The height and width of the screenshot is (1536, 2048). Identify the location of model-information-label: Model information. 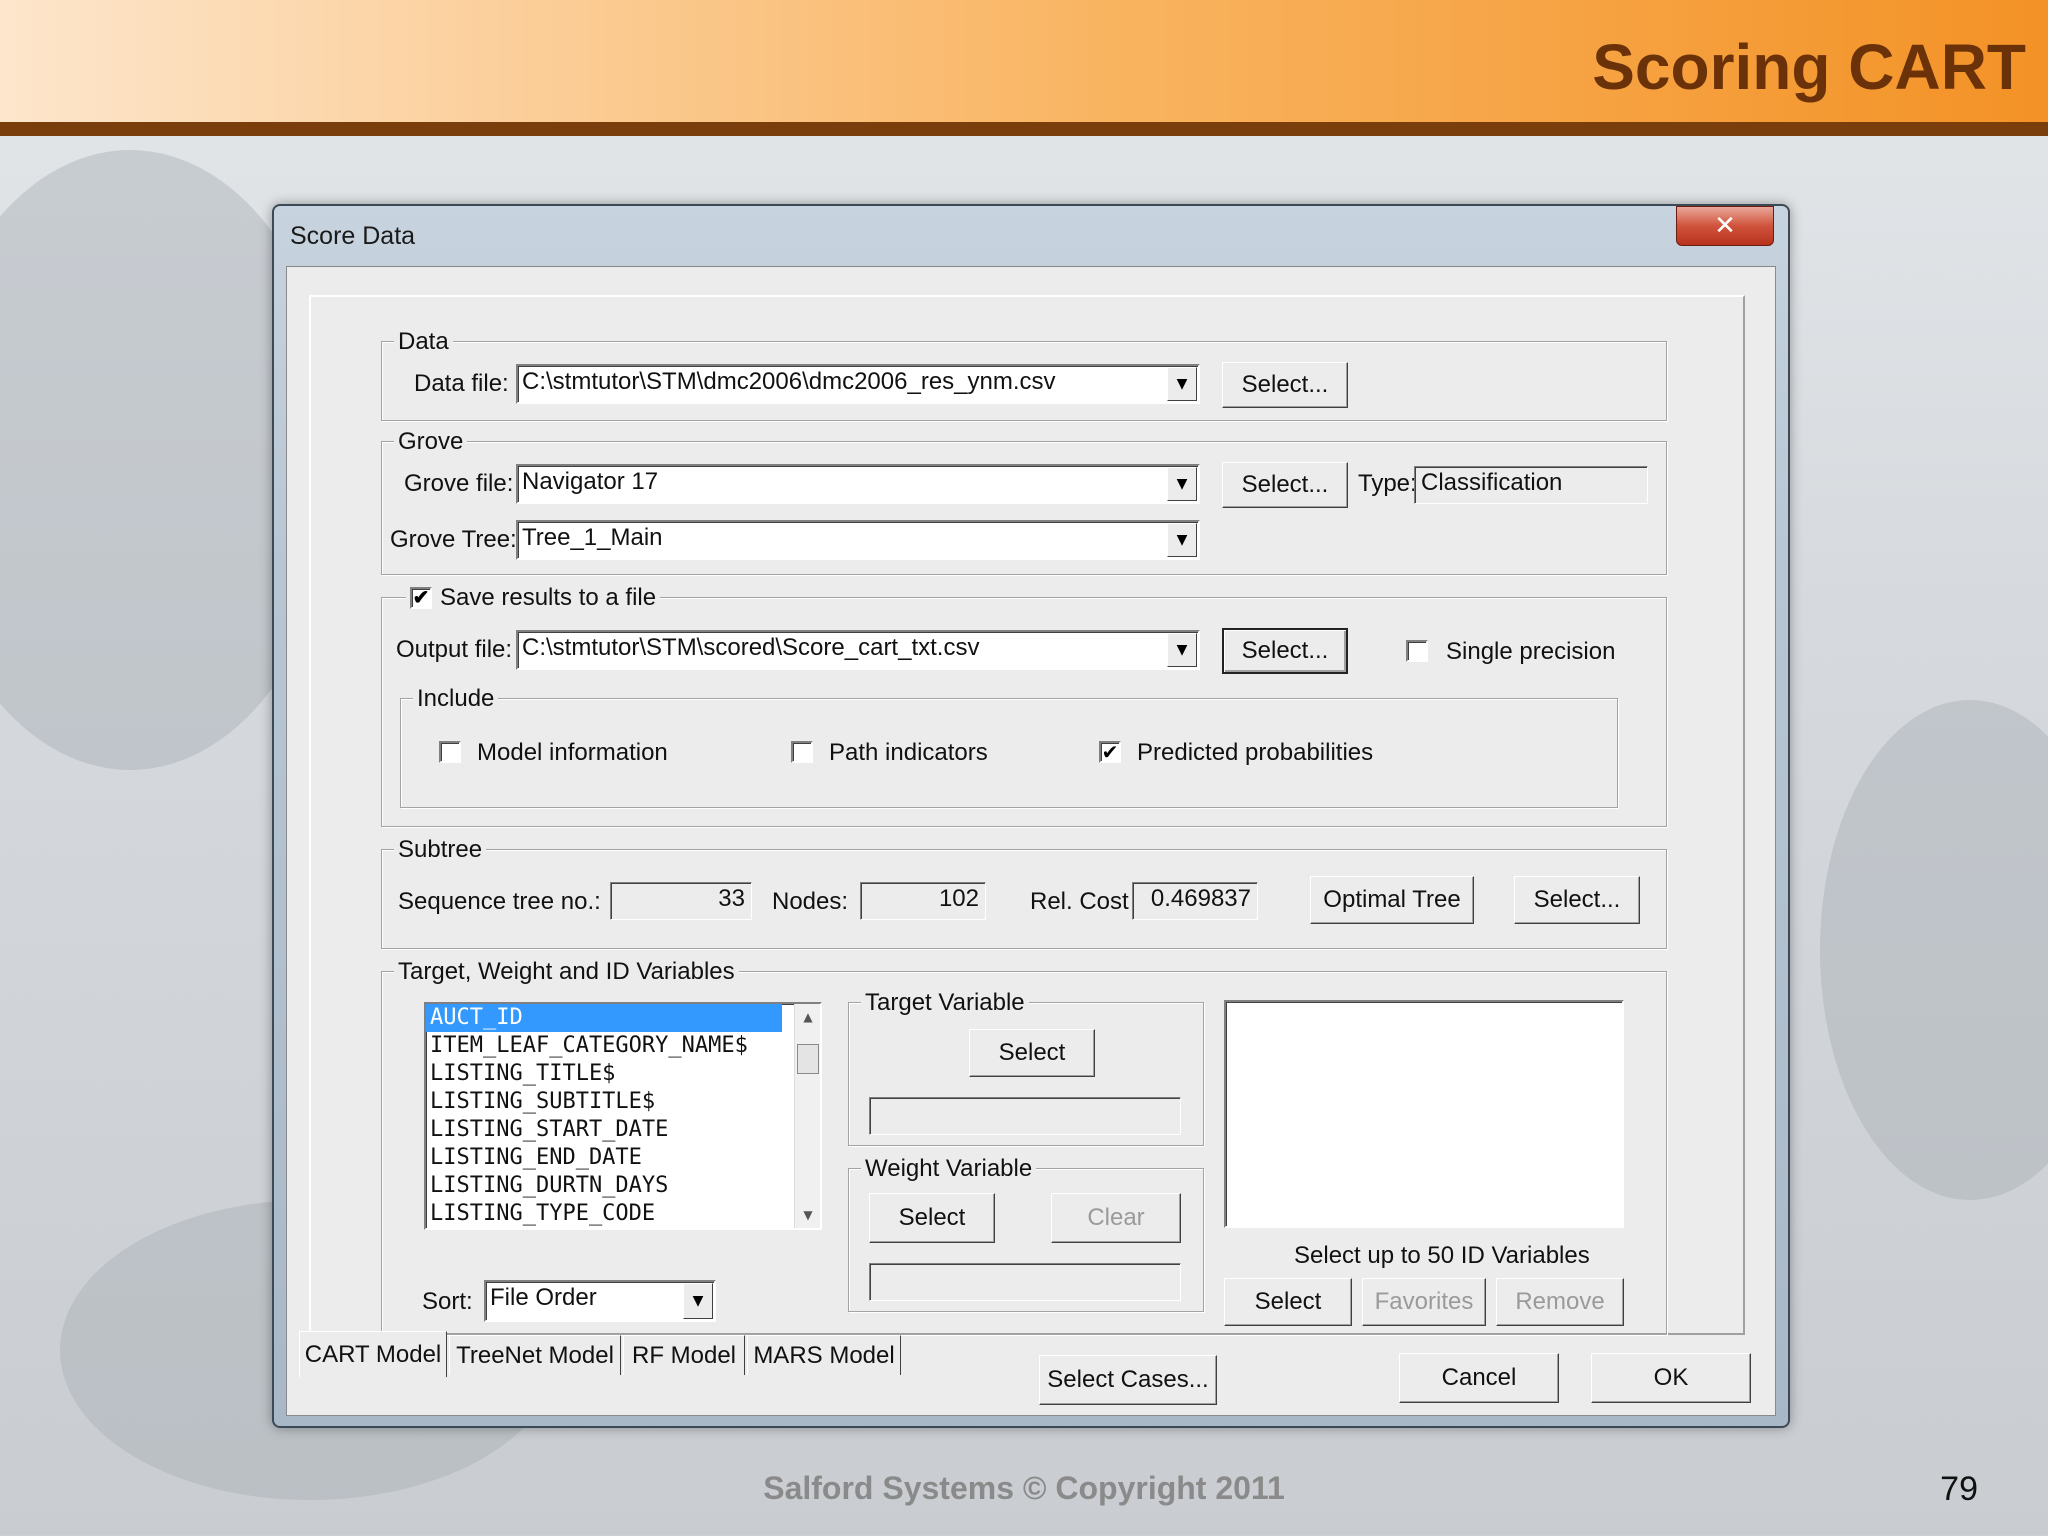
(572, 752).